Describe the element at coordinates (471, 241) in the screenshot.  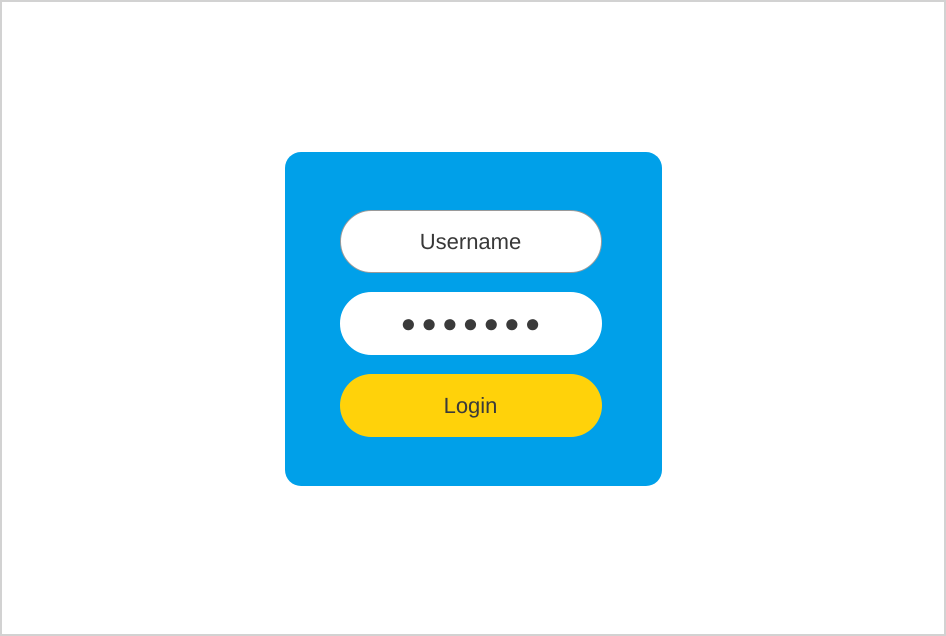
I see `username-field: Username` at that location.